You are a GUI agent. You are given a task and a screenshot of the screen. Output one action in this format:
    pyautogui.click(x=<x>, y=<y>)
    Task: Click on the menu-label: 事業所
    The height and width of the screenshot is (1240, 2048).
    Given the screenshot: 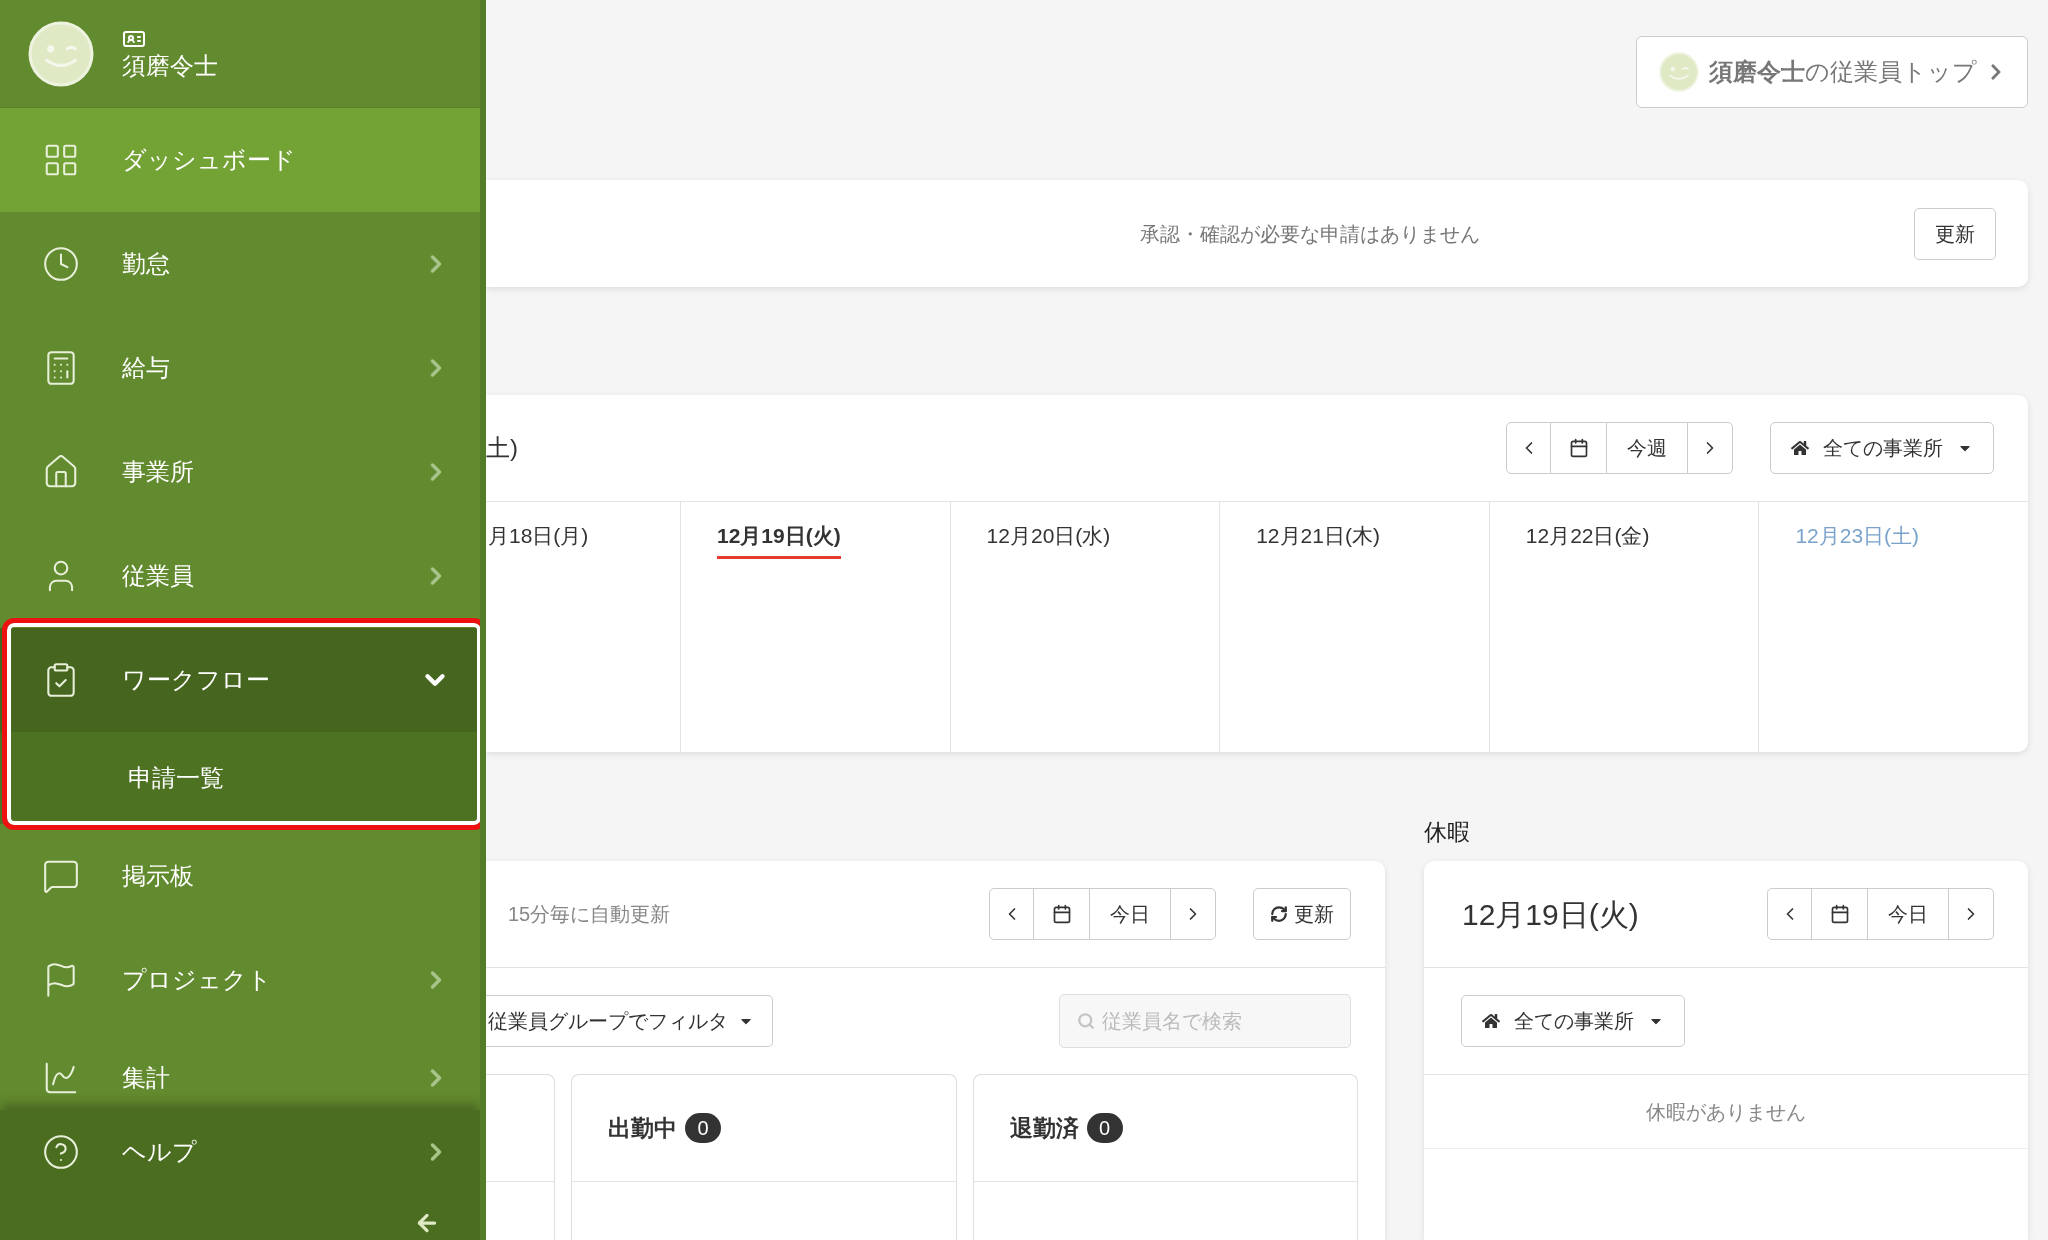 What is the action you would take?
    pyautogui.click(x=158, y=472)
    